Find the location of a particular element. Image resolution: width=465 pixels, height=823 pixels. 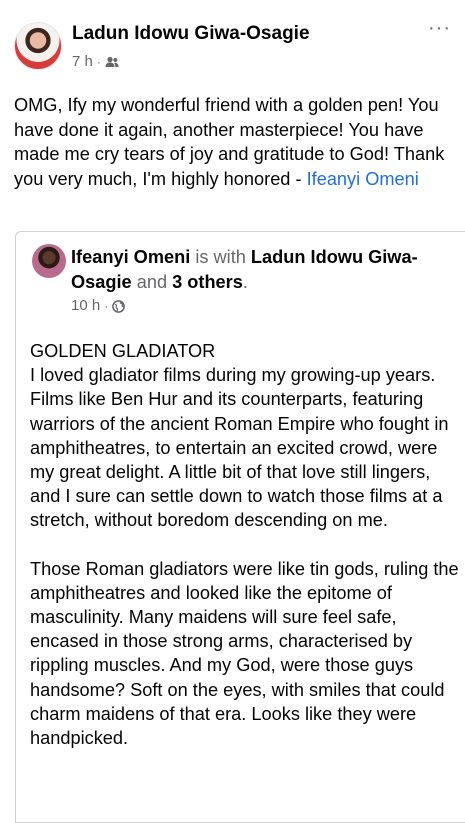

story-title: GOLDEN GLADIATOR is located at coordinates (123, 351).